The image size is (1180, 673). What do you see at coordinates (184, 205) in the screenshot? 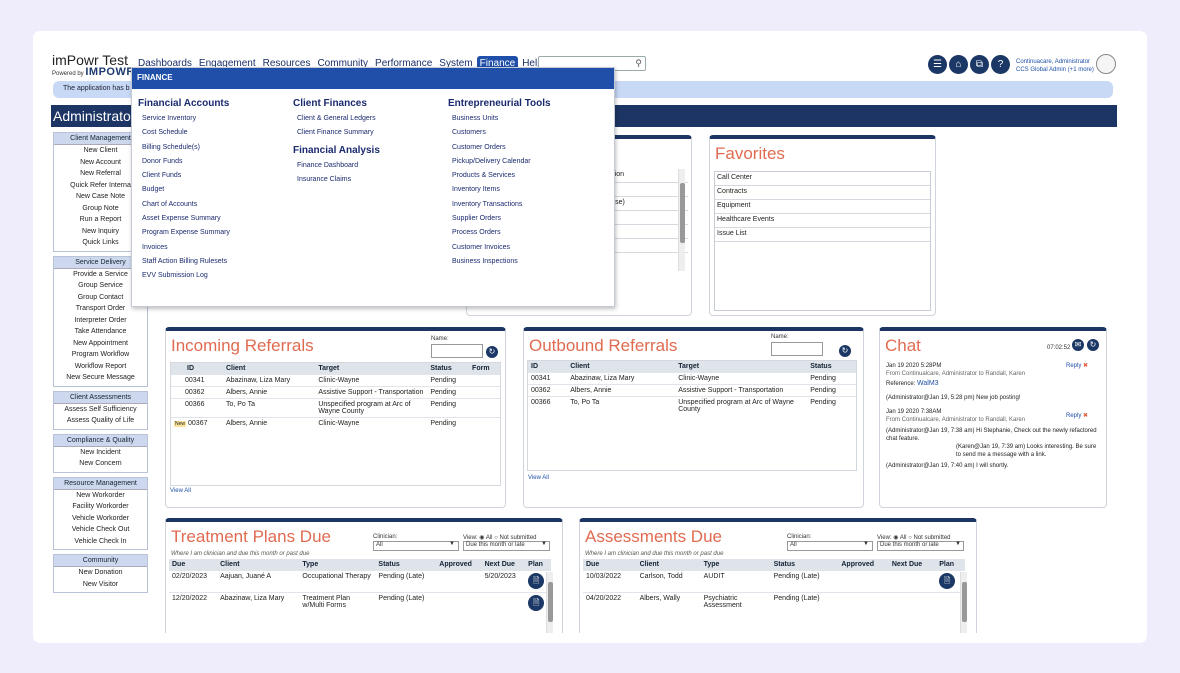
I see `menu-item: Chart of Accounts` at bounding box center [184, 205].